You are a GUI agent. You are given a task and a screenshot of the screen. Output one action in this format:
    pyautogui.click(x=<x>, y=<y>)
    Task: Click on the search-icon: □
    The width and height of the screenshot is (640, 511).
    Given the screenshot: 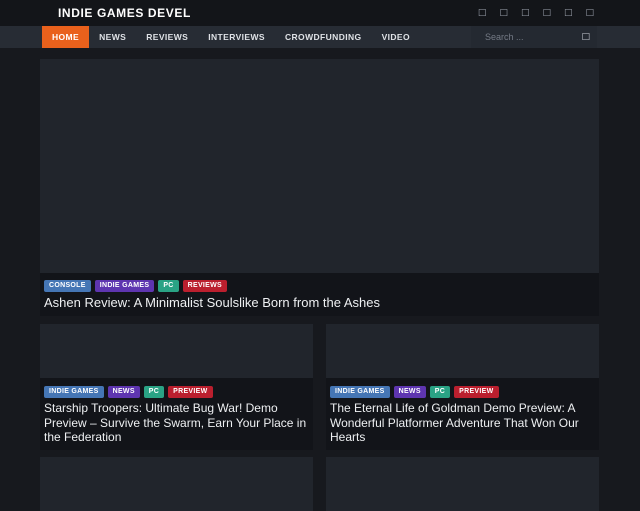 What is the action you would take?
    pyautogui.click(x=589, y=37)
    